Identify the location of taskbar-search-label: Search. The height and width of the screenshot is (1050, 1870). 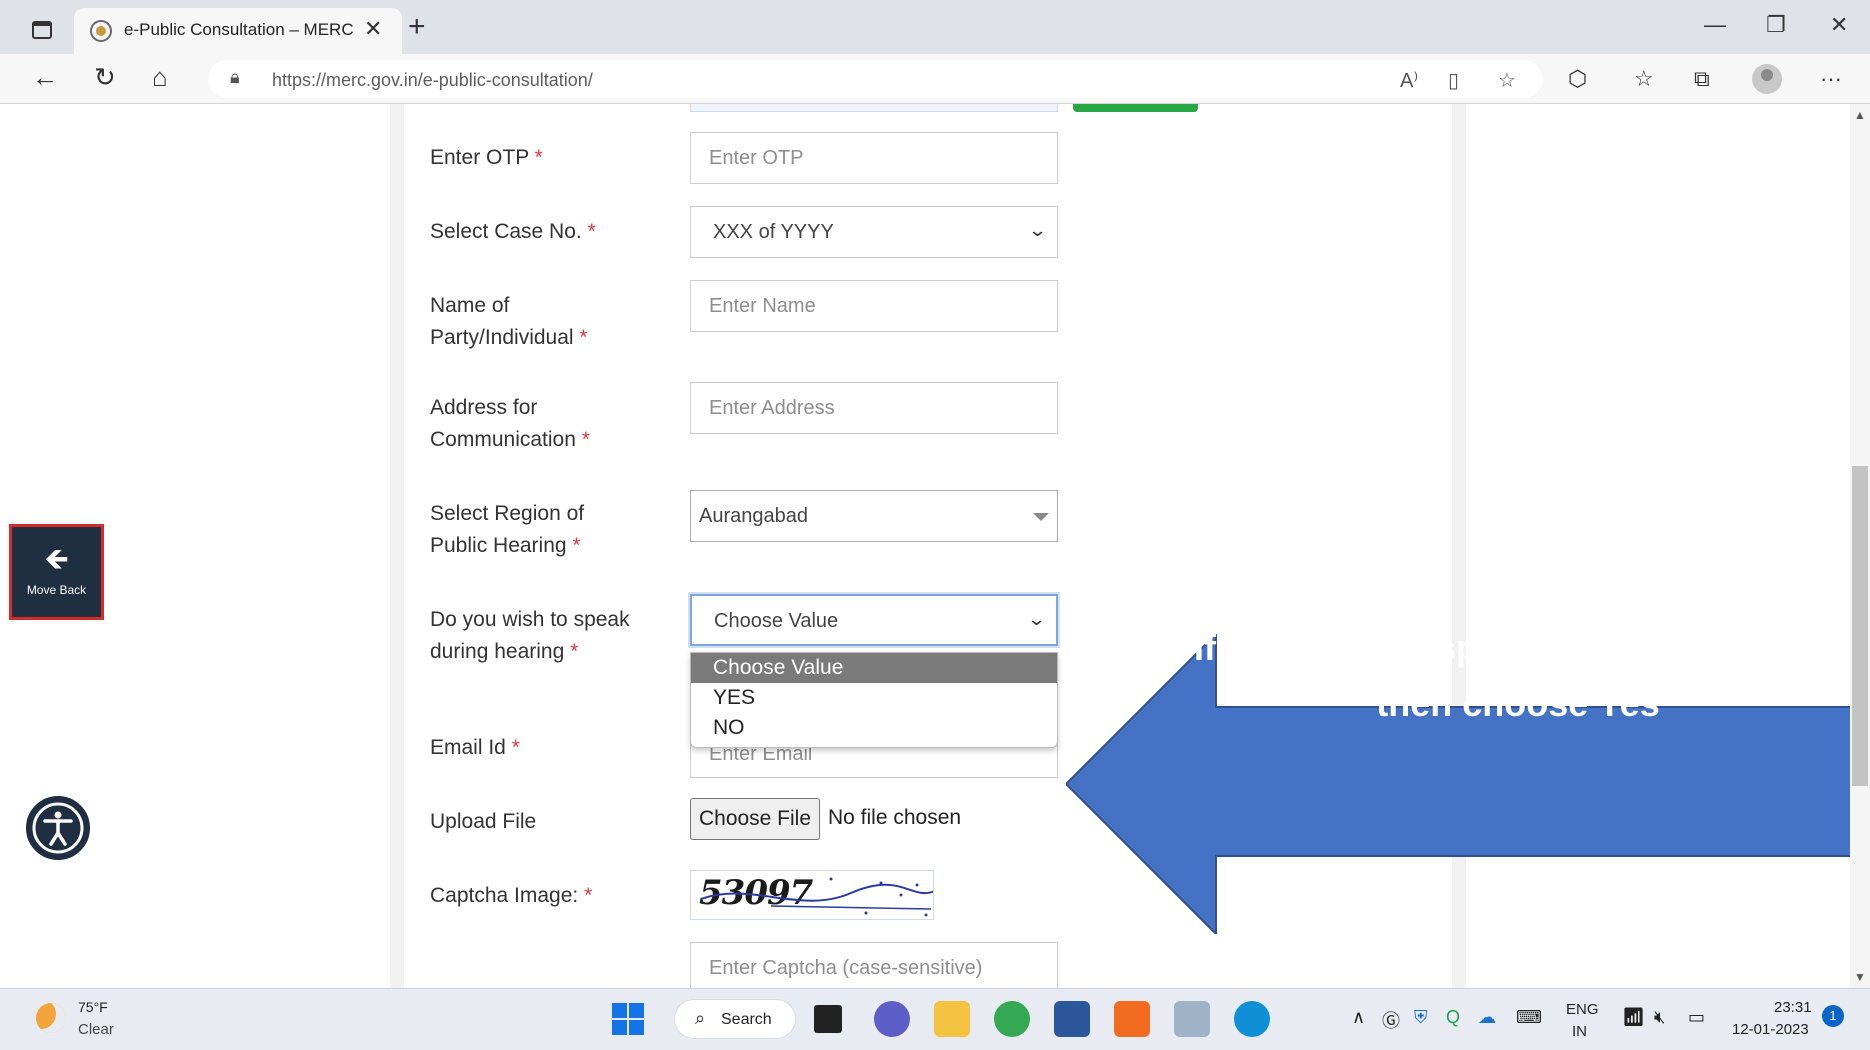
(746, 1019).